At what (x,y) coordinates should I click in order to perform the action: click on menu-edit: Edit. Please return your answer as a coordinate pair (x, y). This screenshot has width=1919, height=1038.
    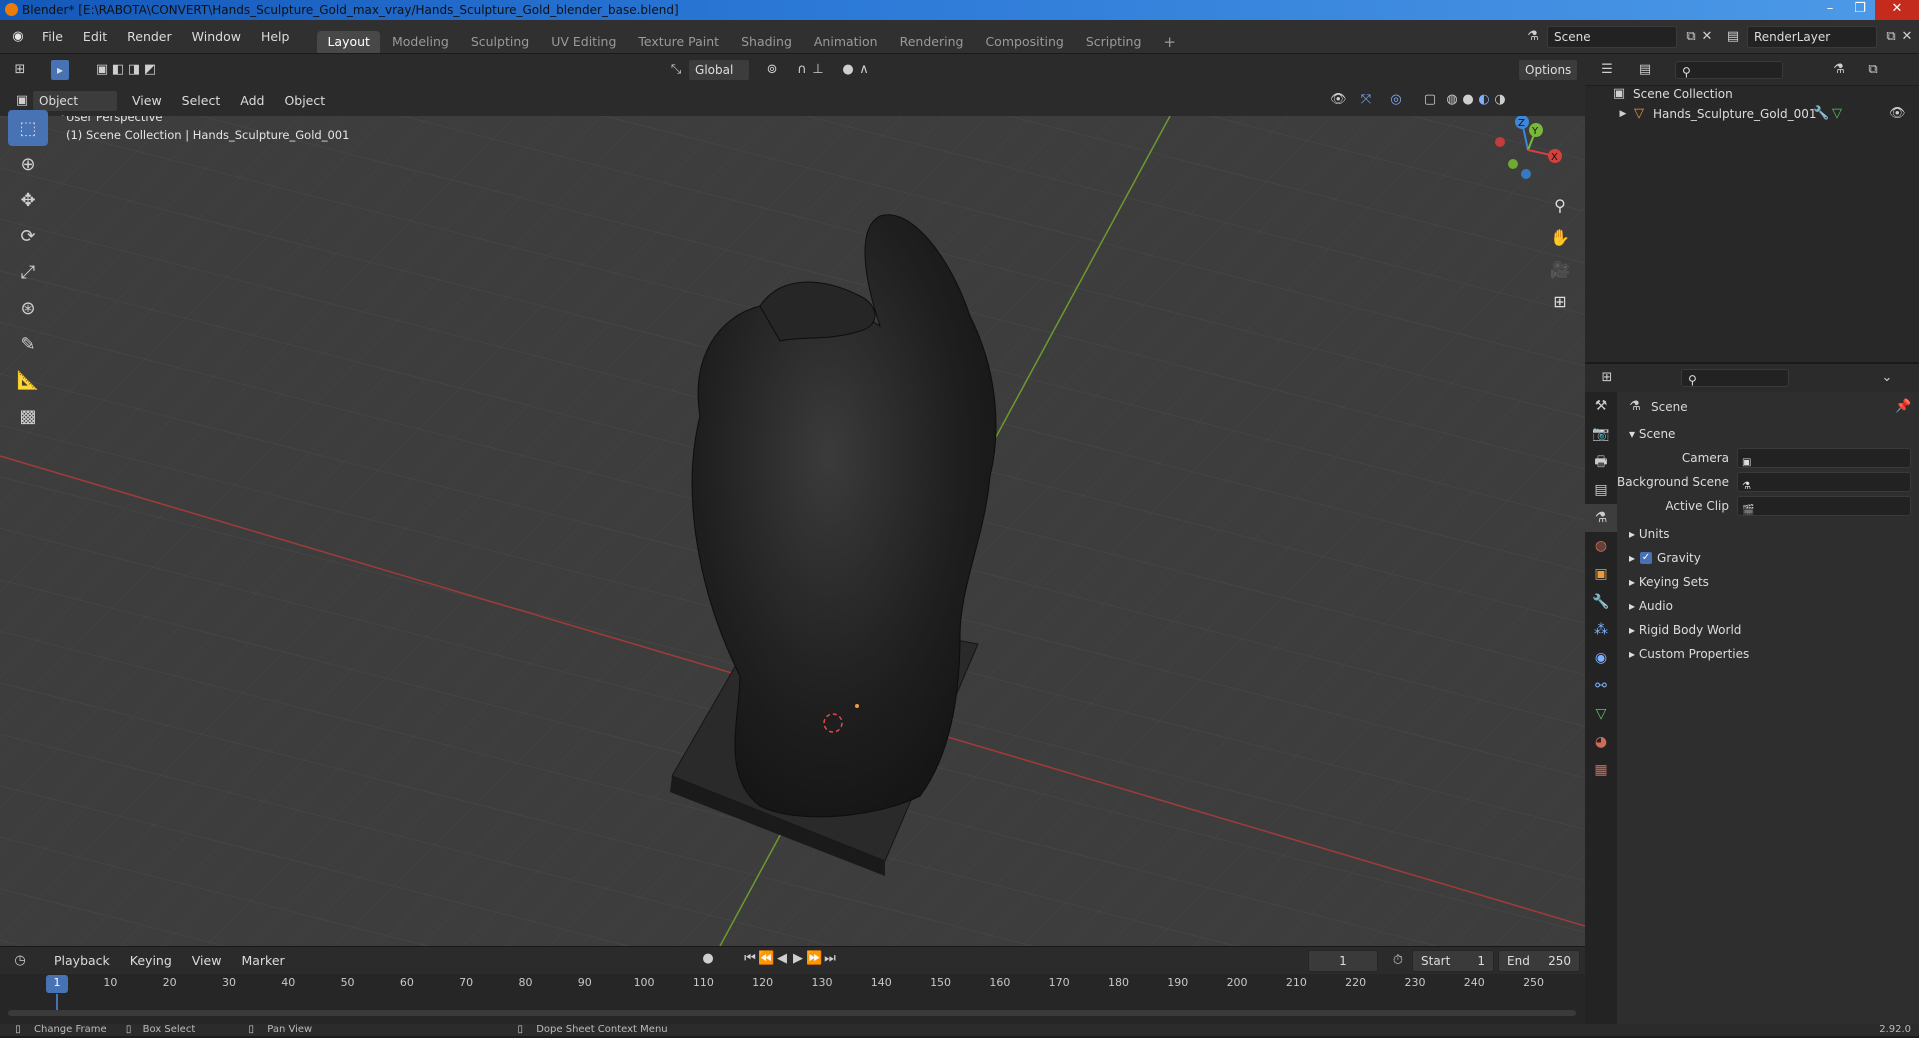
    Looking at the image, I should click on (95, 37).